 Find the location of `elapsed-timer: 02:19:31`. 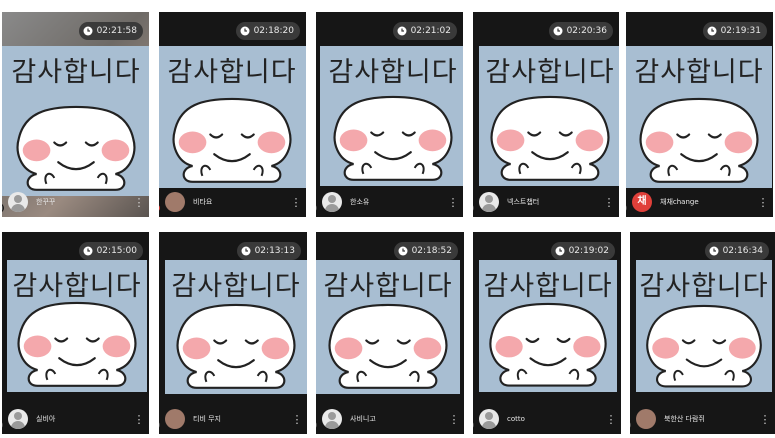

elapsed-timer: 02:19:31 is located at coordinates (734, 31).